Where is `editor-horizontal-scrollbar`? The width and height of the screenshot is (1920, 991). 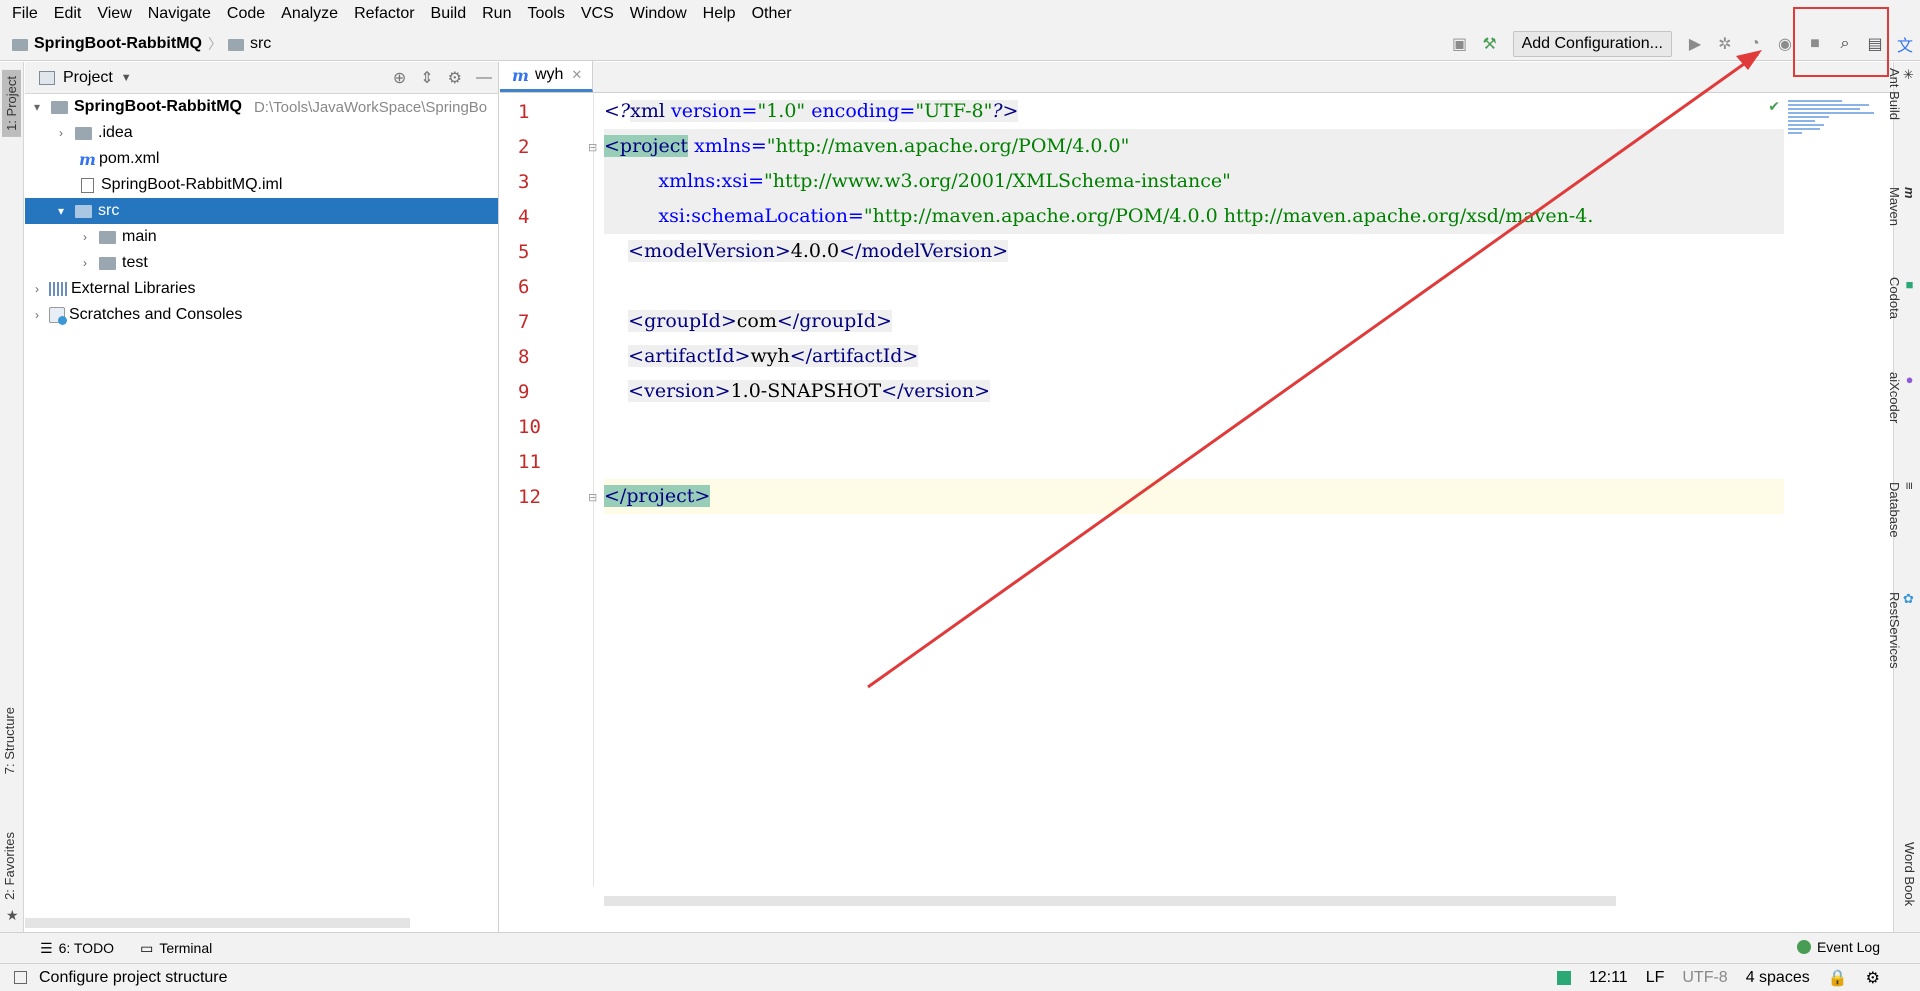
editor-horizontal-scrollbar is located at coordinates (1110, 901).